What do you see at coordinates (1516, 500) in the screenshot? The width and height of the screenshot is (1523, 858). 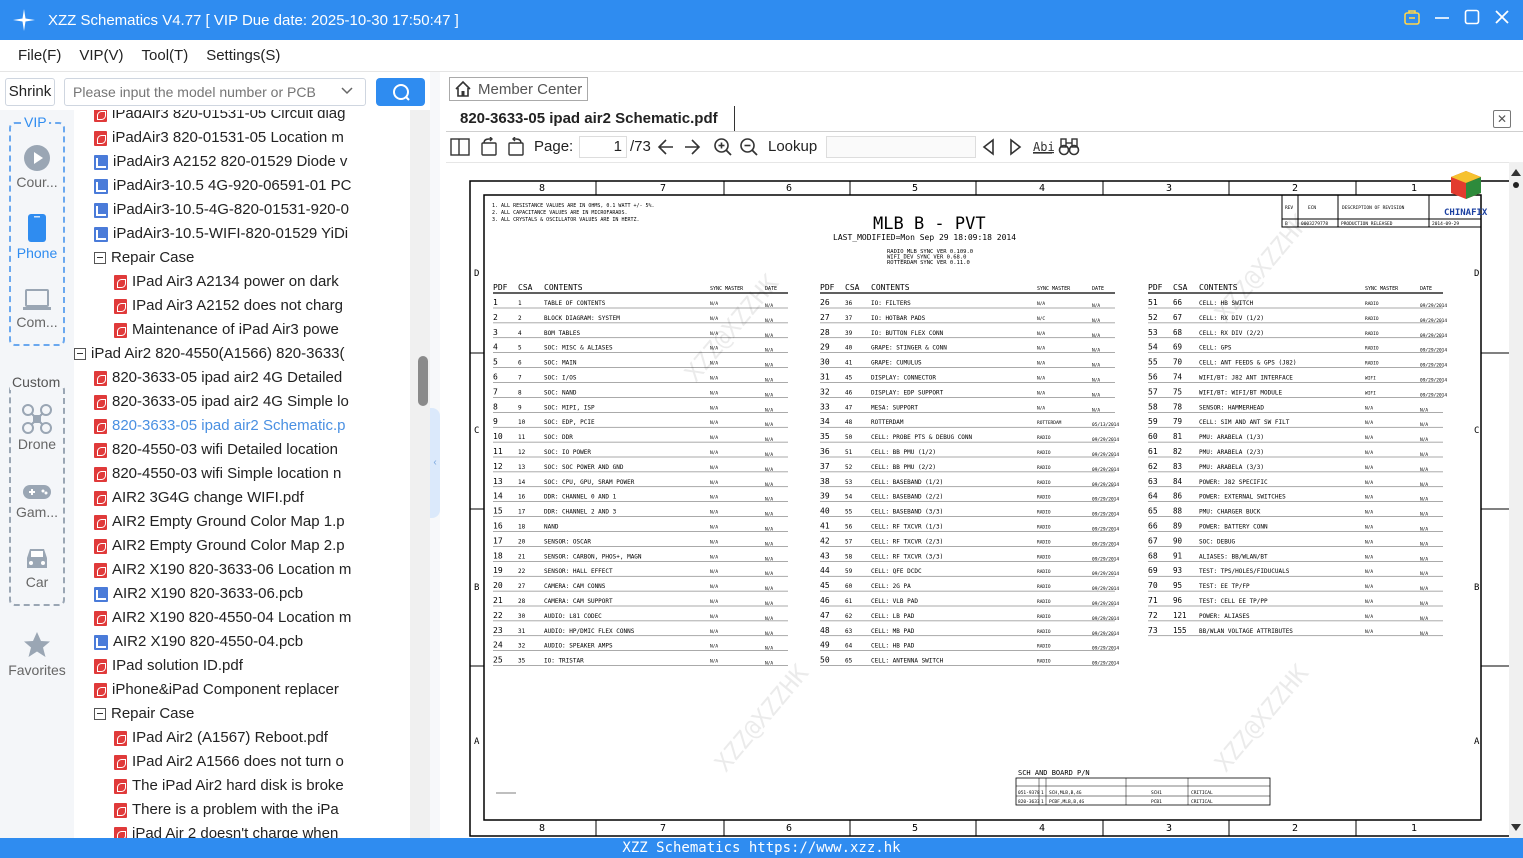 I see `document-scrollbar` at bounding box center [1516, 500].